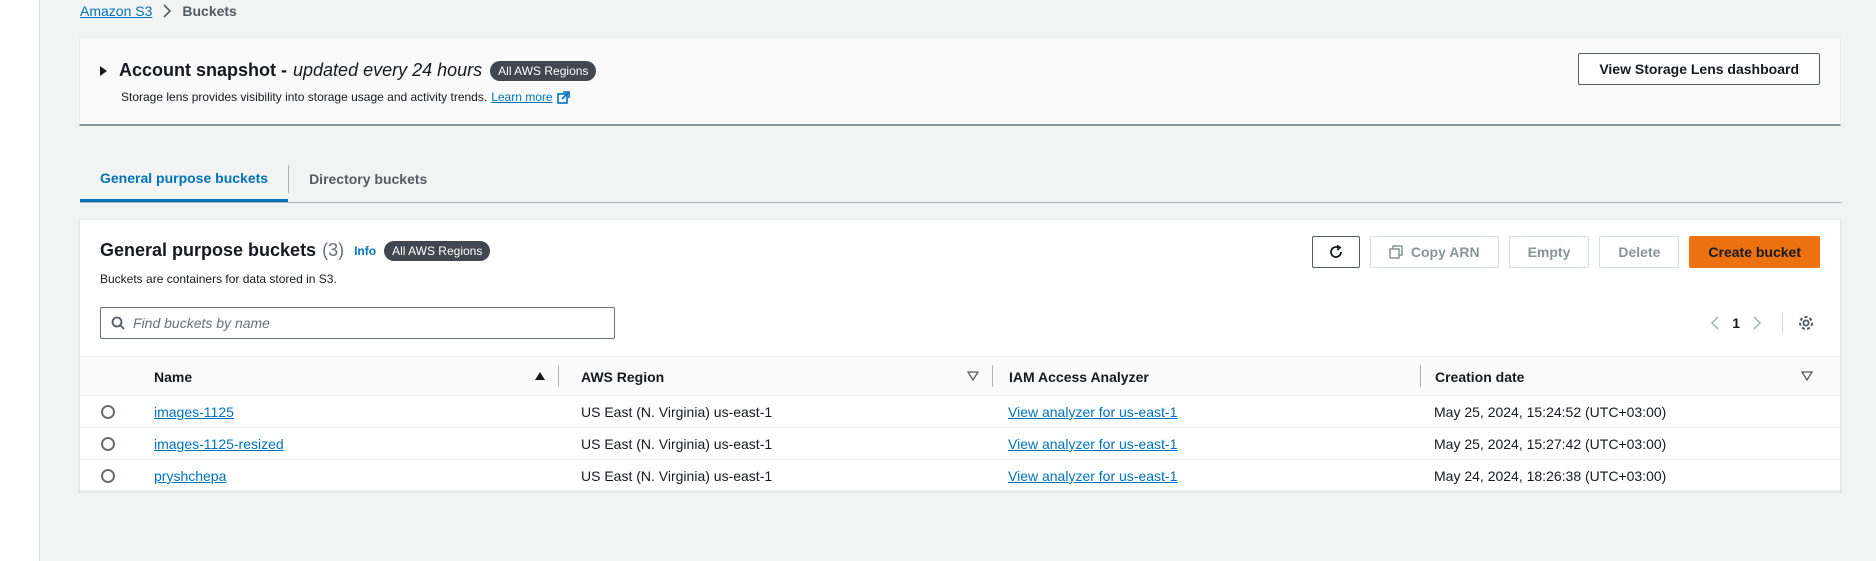 This screenshot has height=561, width=1876. I want to click on creation-date-cell: May 24, 2024, 18:26:38 (UTC+03:00), so click(1550, 476).